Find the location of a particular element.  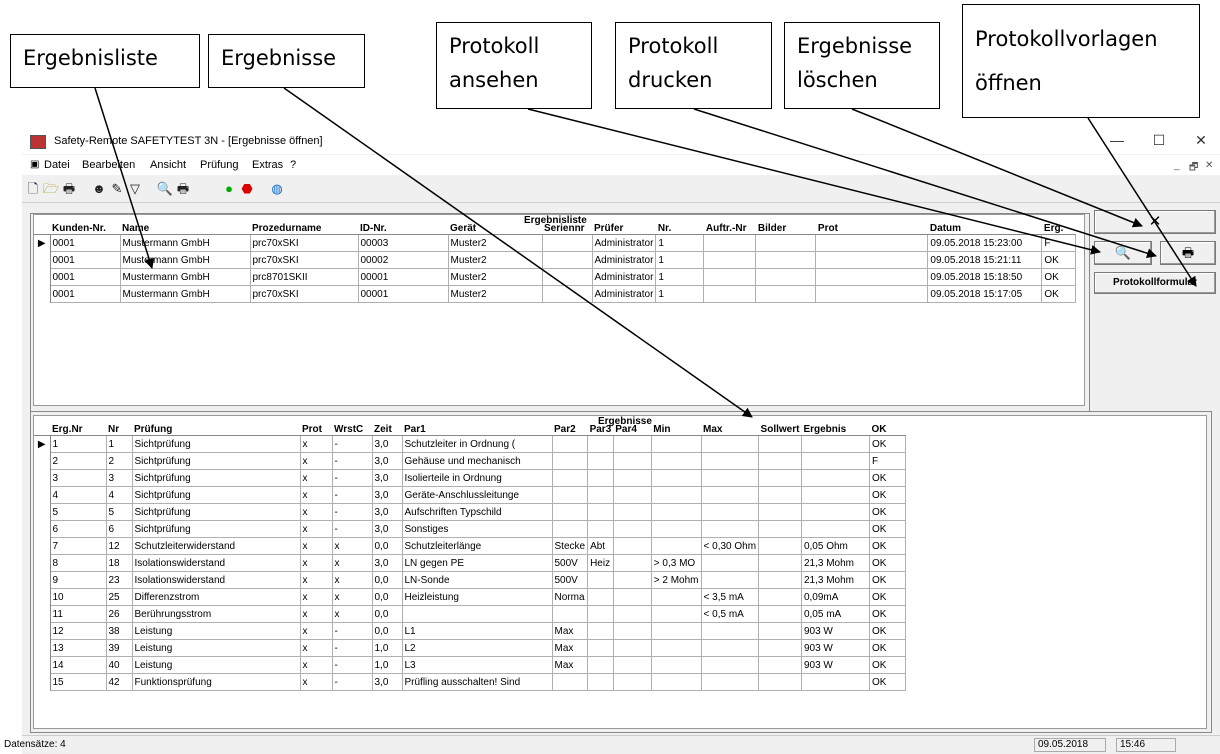

user-icon: ☻ is located at coordinates (99, 188).